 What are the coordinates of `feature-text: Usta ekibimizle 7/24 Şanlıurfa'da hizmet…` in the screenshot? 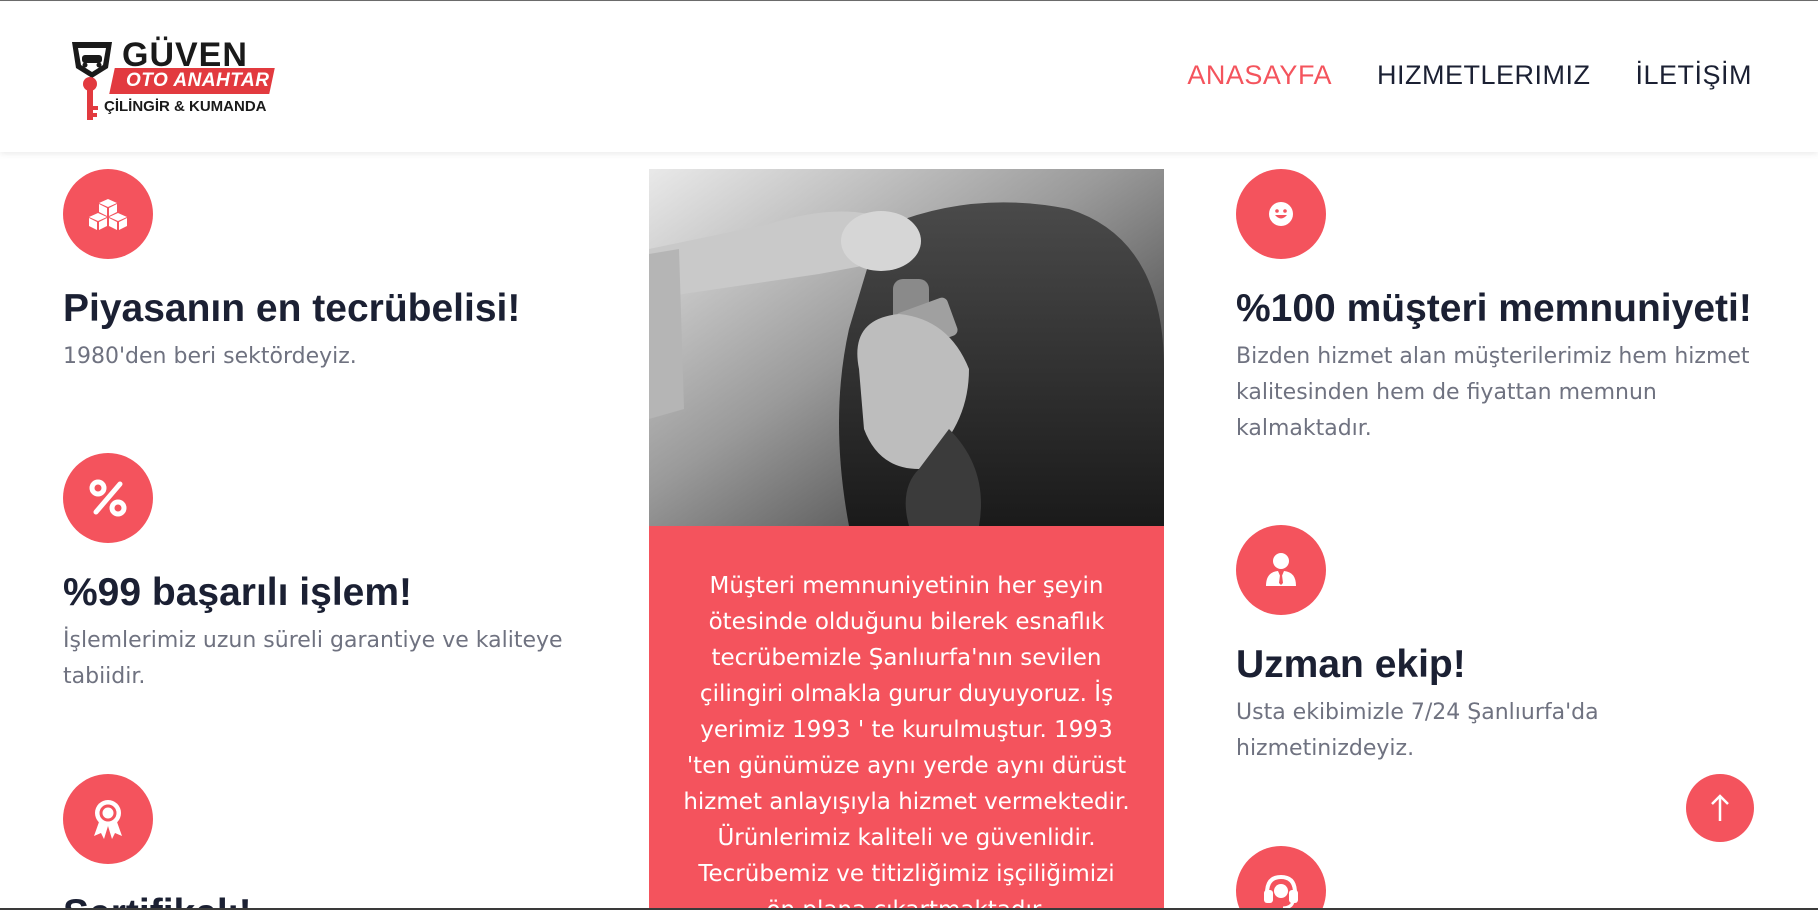 It's located at (1417, 730).